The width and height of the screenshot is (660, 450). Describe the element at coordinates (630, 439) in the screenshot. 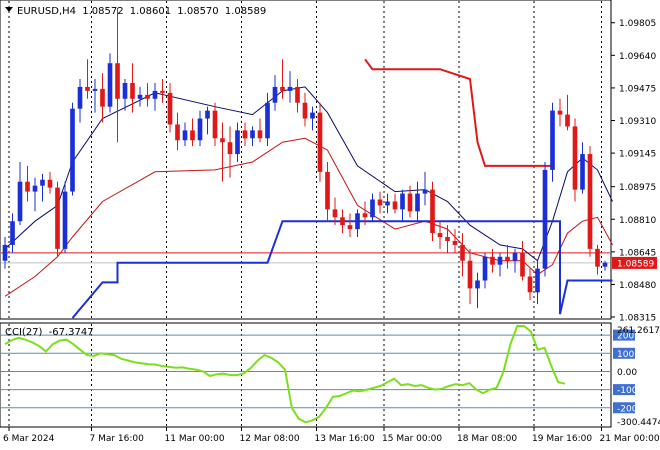

I see `x-tick-label: 21 Mar 00:00` at that location.